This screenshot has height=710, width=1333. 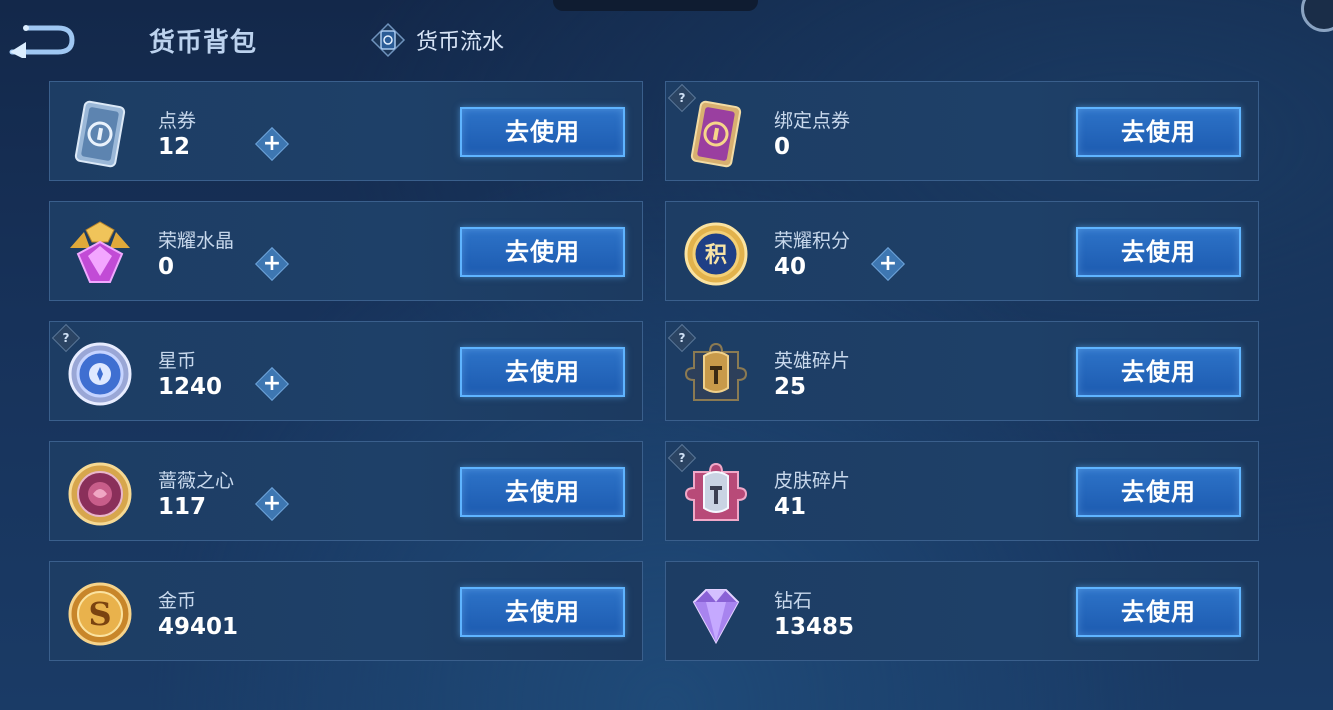 I want to click on currency-card-gold-coin: S 金币 49401 去使用, so click(x=346, y=611).